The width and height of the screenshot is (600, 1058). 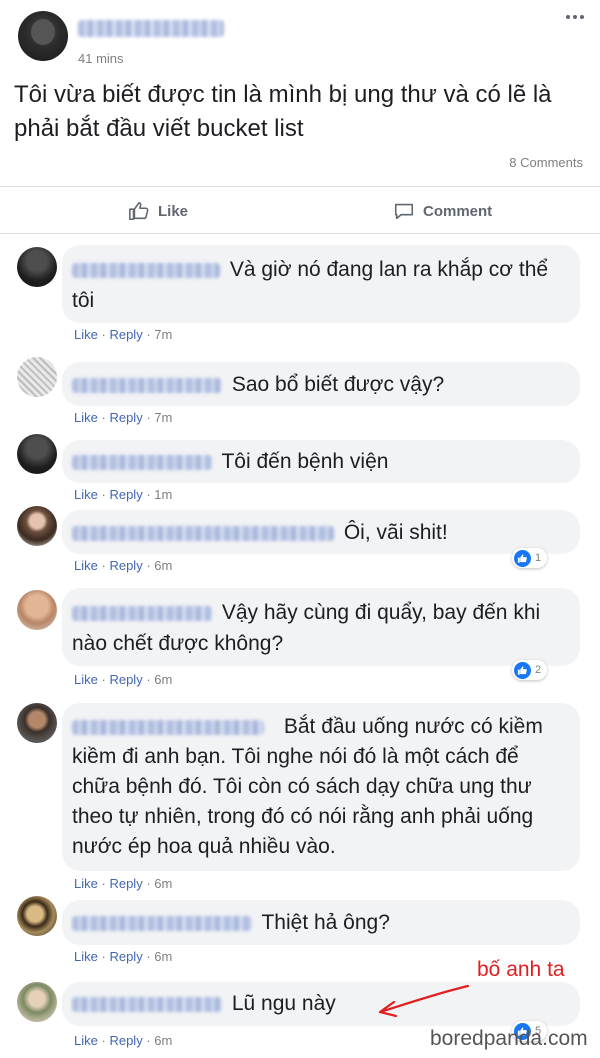 What do you see at coordinates (338, 384) in the screenshot?
I see `comment-text: Sao bổ biết được vậy?` at bounding box center [338, 384].